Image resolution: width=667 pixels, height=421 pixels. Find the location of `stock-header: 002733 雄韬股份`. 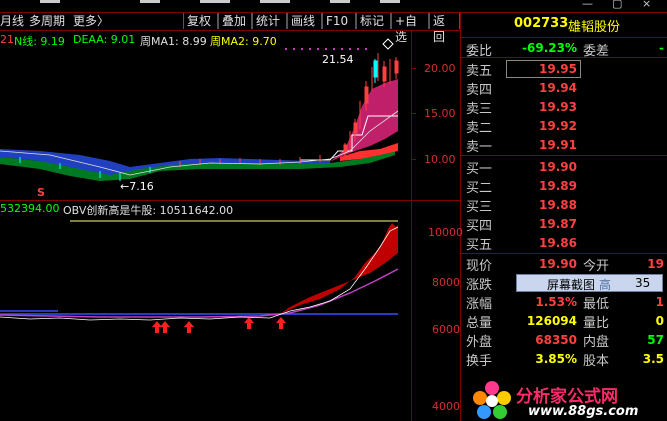

stock-header: 002733 雄韬股份 is located at coordinates (564, 24).